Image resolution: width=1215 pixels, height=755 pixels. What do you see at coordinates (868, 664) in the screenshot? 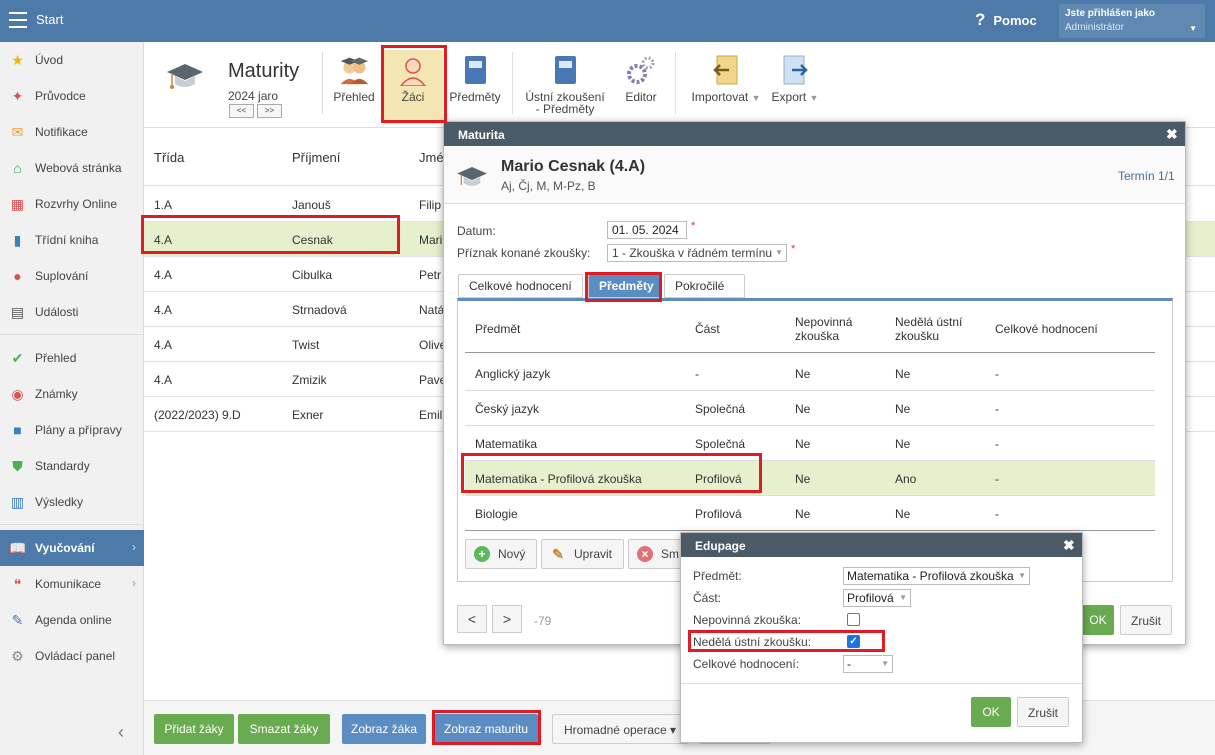
I see `total-select: - ▼` at bounding box center [868, 664].